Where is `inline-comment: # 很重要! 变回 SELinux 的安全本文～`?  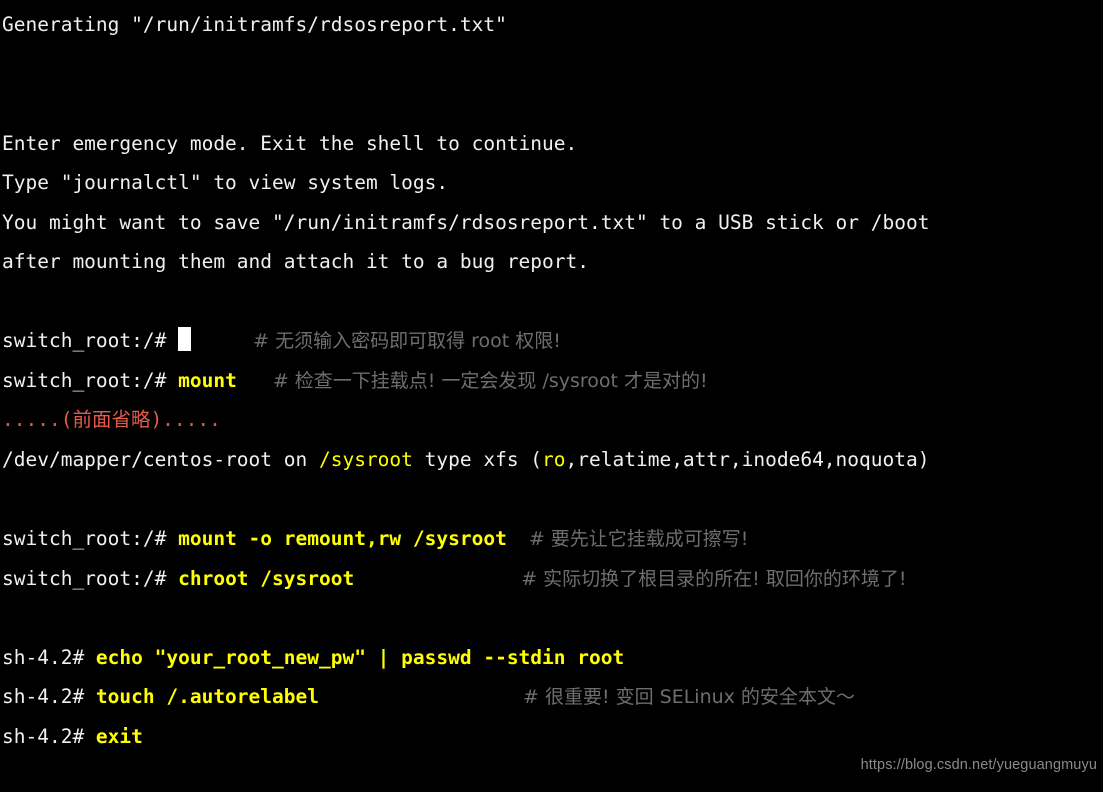
inline-comment: # 很重要! 变回 SELinux 的安全本文～ is located at coordinates (688, 697).